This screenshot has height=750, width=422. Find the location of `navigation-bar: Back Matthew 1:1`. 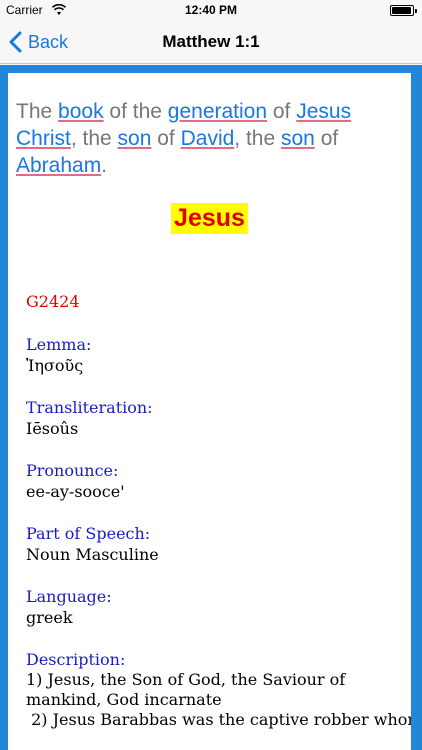

navigation-bar: Back Matthew 1:1 is located at coordinates (211, 42).